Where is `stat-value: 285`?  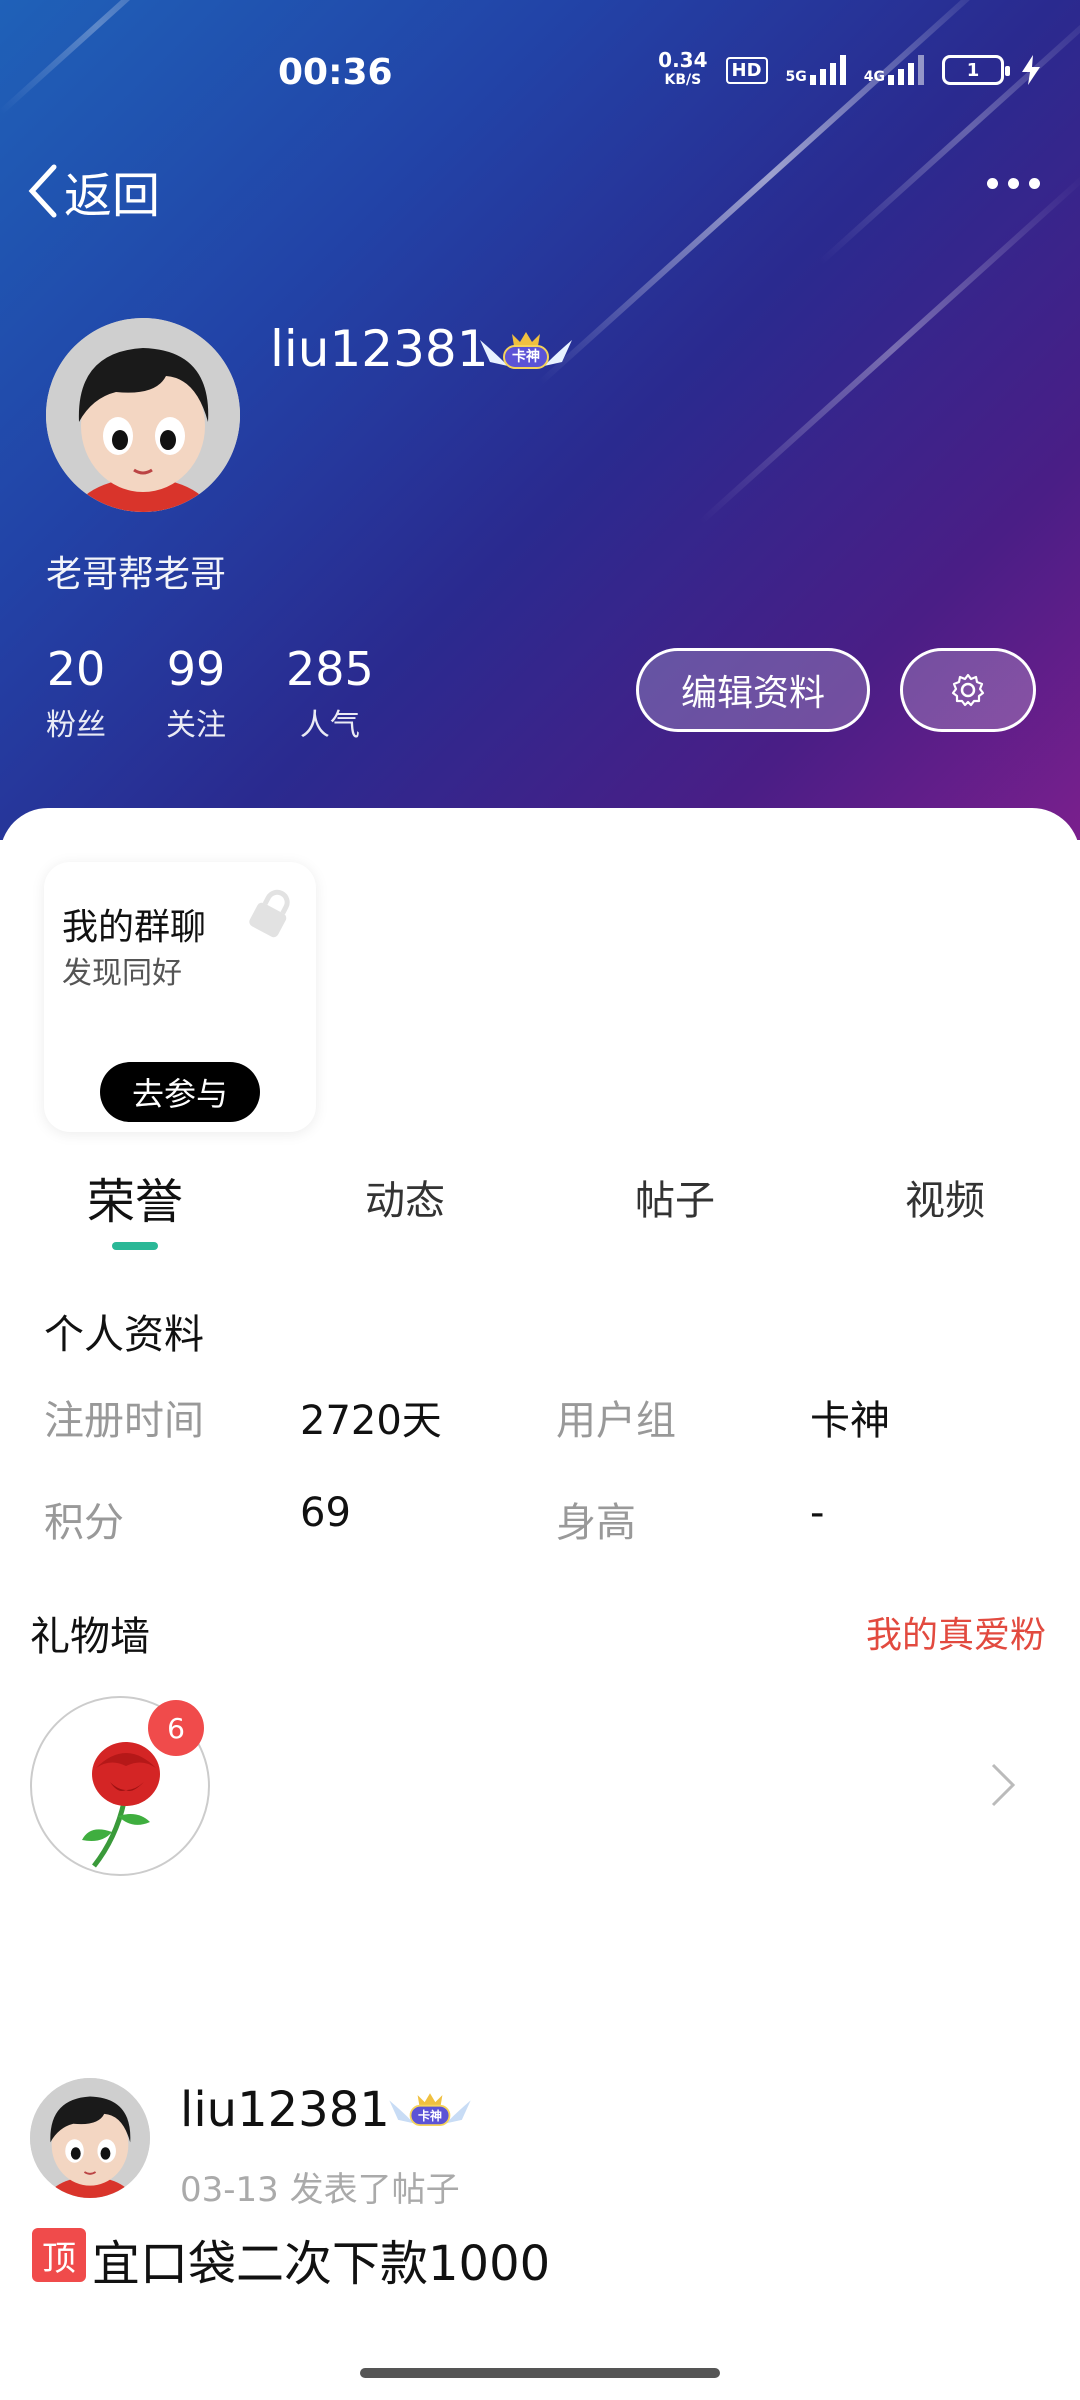 stat-value: 285 is located at coordinates (330, 669).